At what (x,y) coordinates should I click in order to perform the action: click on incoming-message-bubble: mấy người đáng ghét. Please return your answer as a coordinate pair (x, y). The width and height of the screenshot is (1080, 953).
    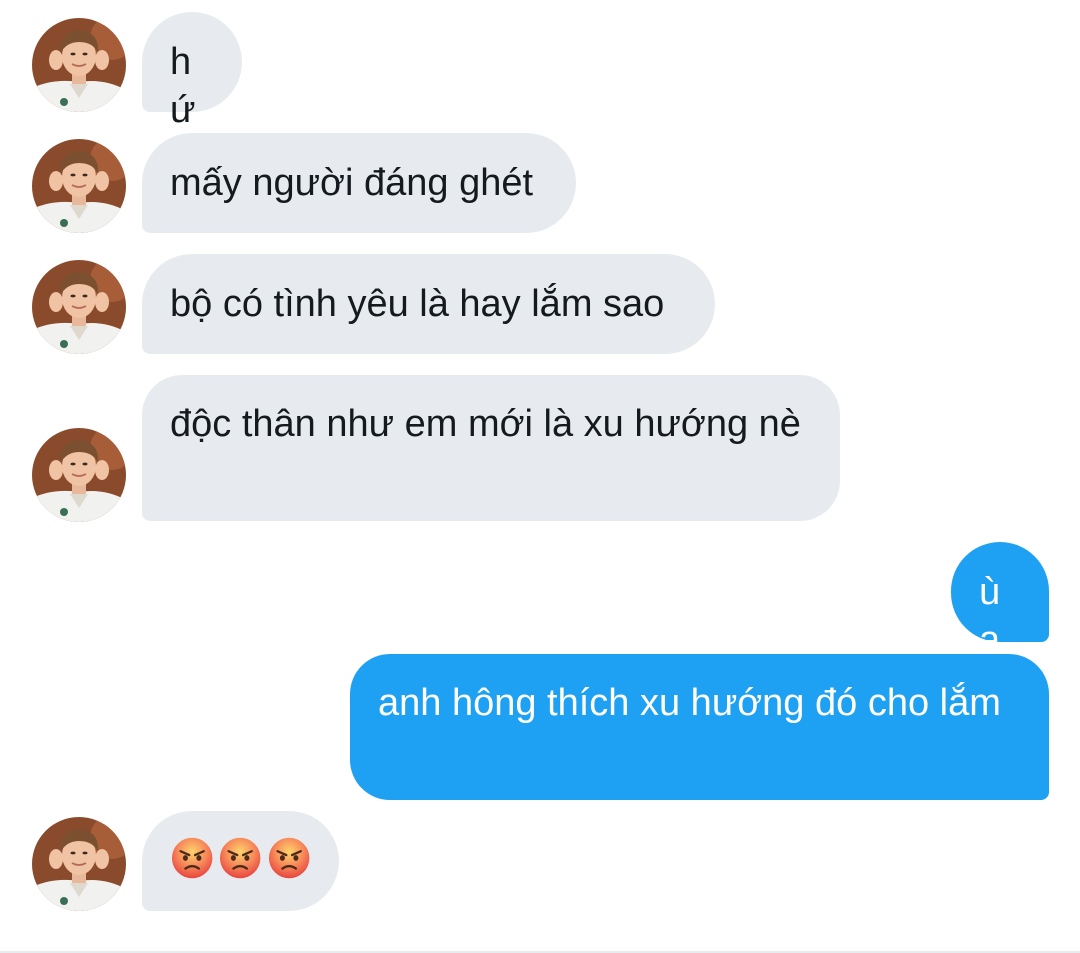
    Looking at the image, I should click on (359, 183).